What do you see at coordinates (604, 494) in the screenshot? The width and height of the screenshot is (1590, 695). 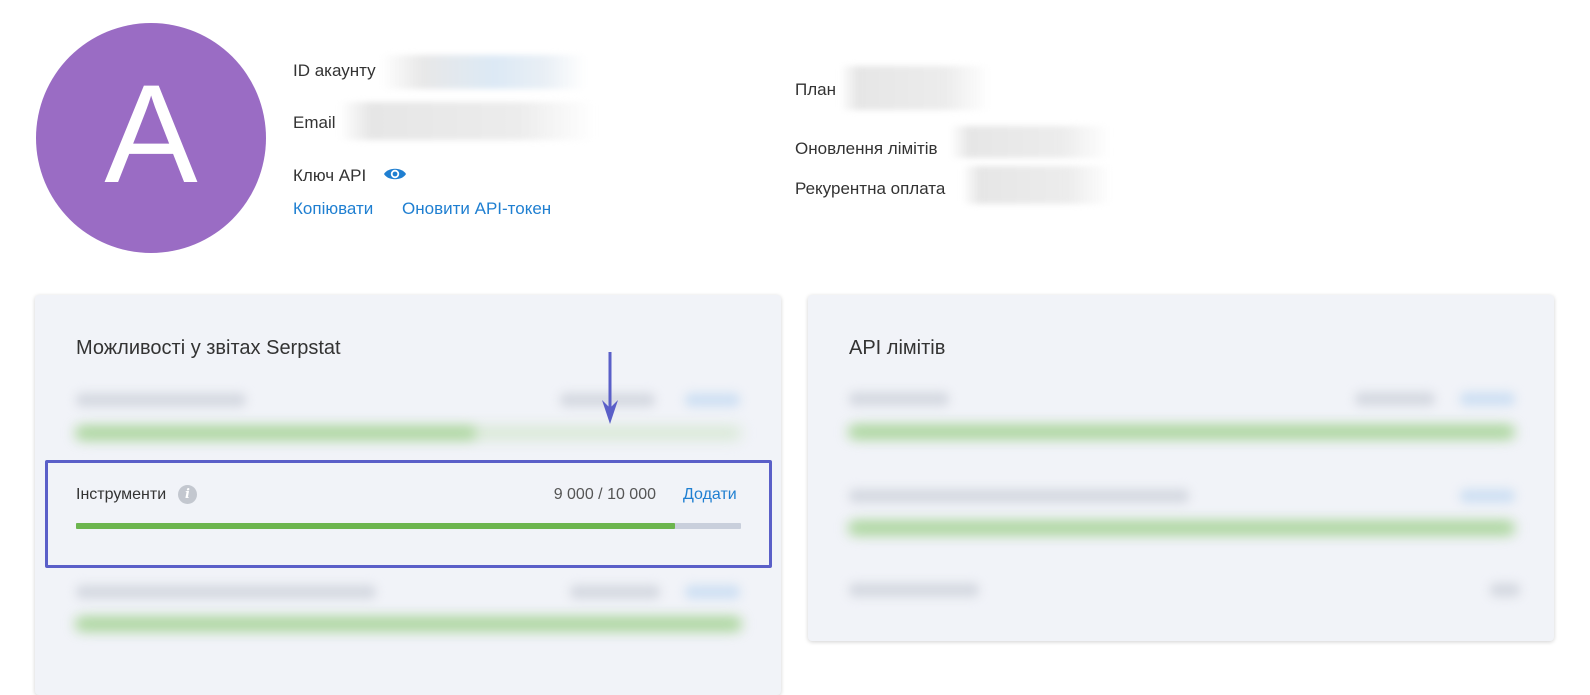 I see `tools-count: 9 000 / 10 000` at bounding box center [604, 494].